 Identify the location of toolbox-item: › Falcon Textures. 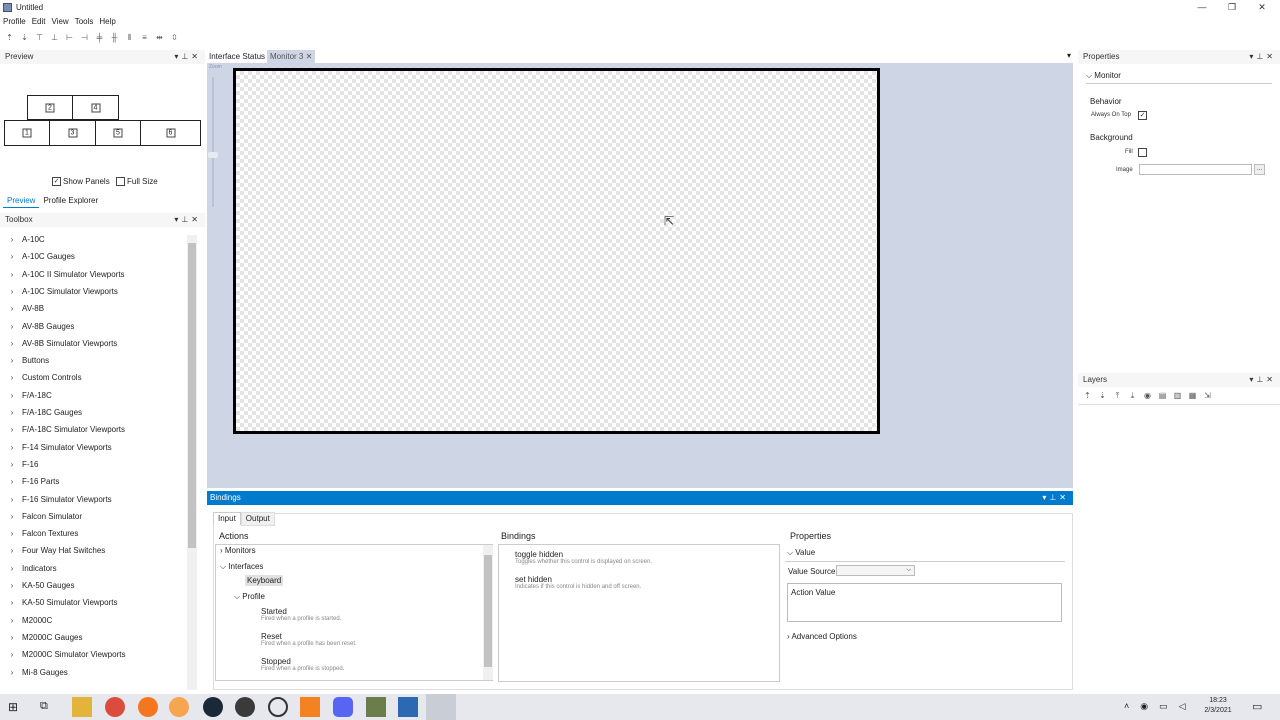
(40, 533).